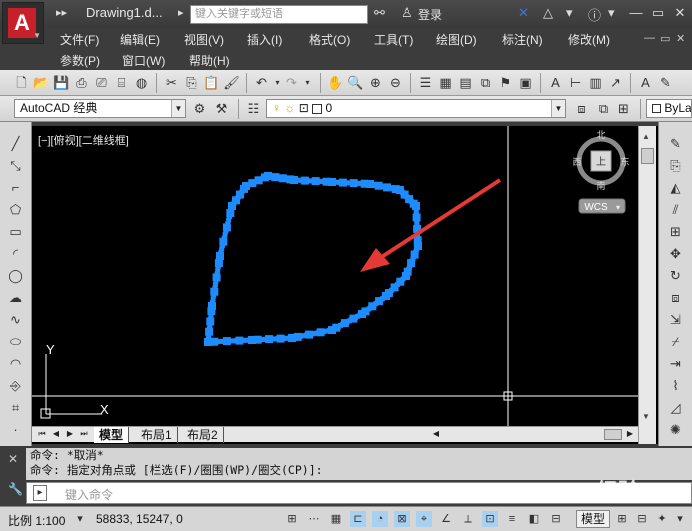 The image size is (692, 531). What do you see at coordinates (140, 39) in the screenshot?
I see `menu-edit: 编辑(E)` at bounding box center [140, 39].